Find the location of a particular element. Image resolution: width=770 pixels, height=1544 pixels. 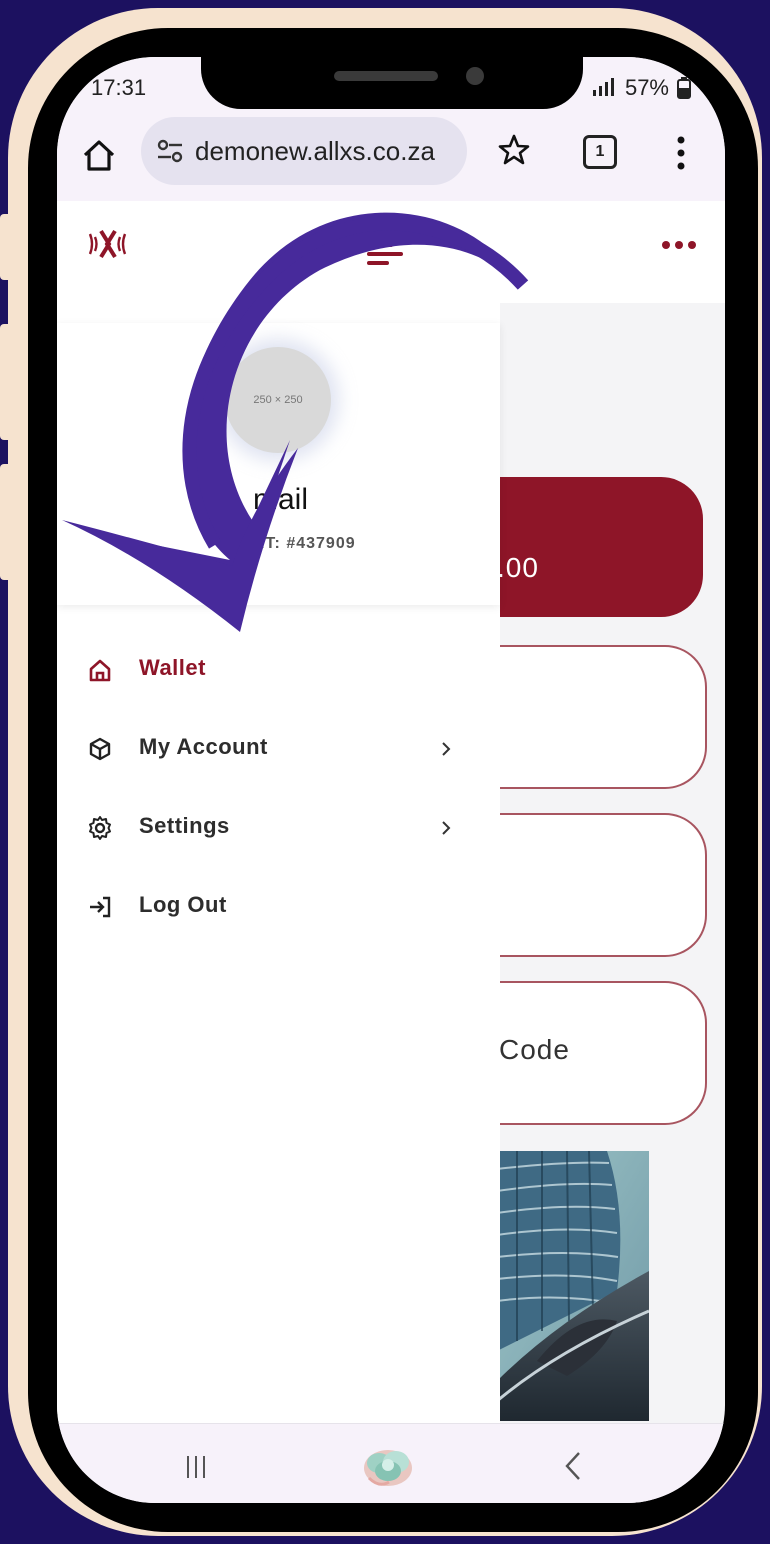

menu-item-label: My Account is located at coordinates (203, 746).